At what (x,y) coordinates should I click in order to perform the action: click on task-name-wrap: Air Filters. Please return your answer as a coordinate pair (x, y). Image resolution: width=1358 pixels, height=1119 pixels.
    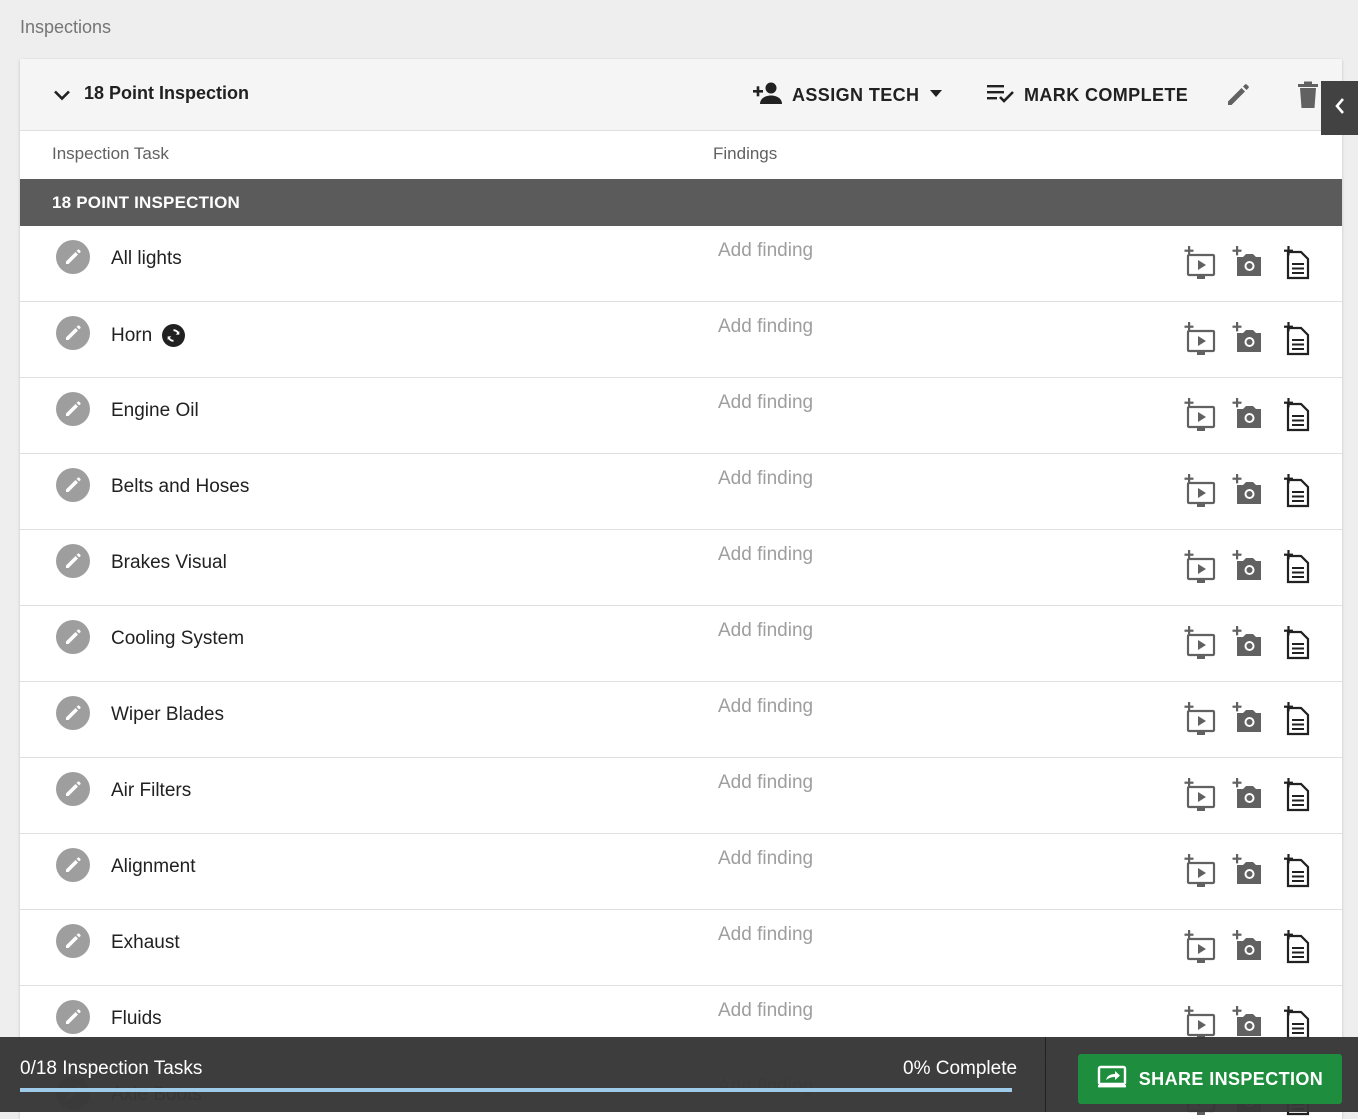
    Looking at the image, I should click on (151, 791).